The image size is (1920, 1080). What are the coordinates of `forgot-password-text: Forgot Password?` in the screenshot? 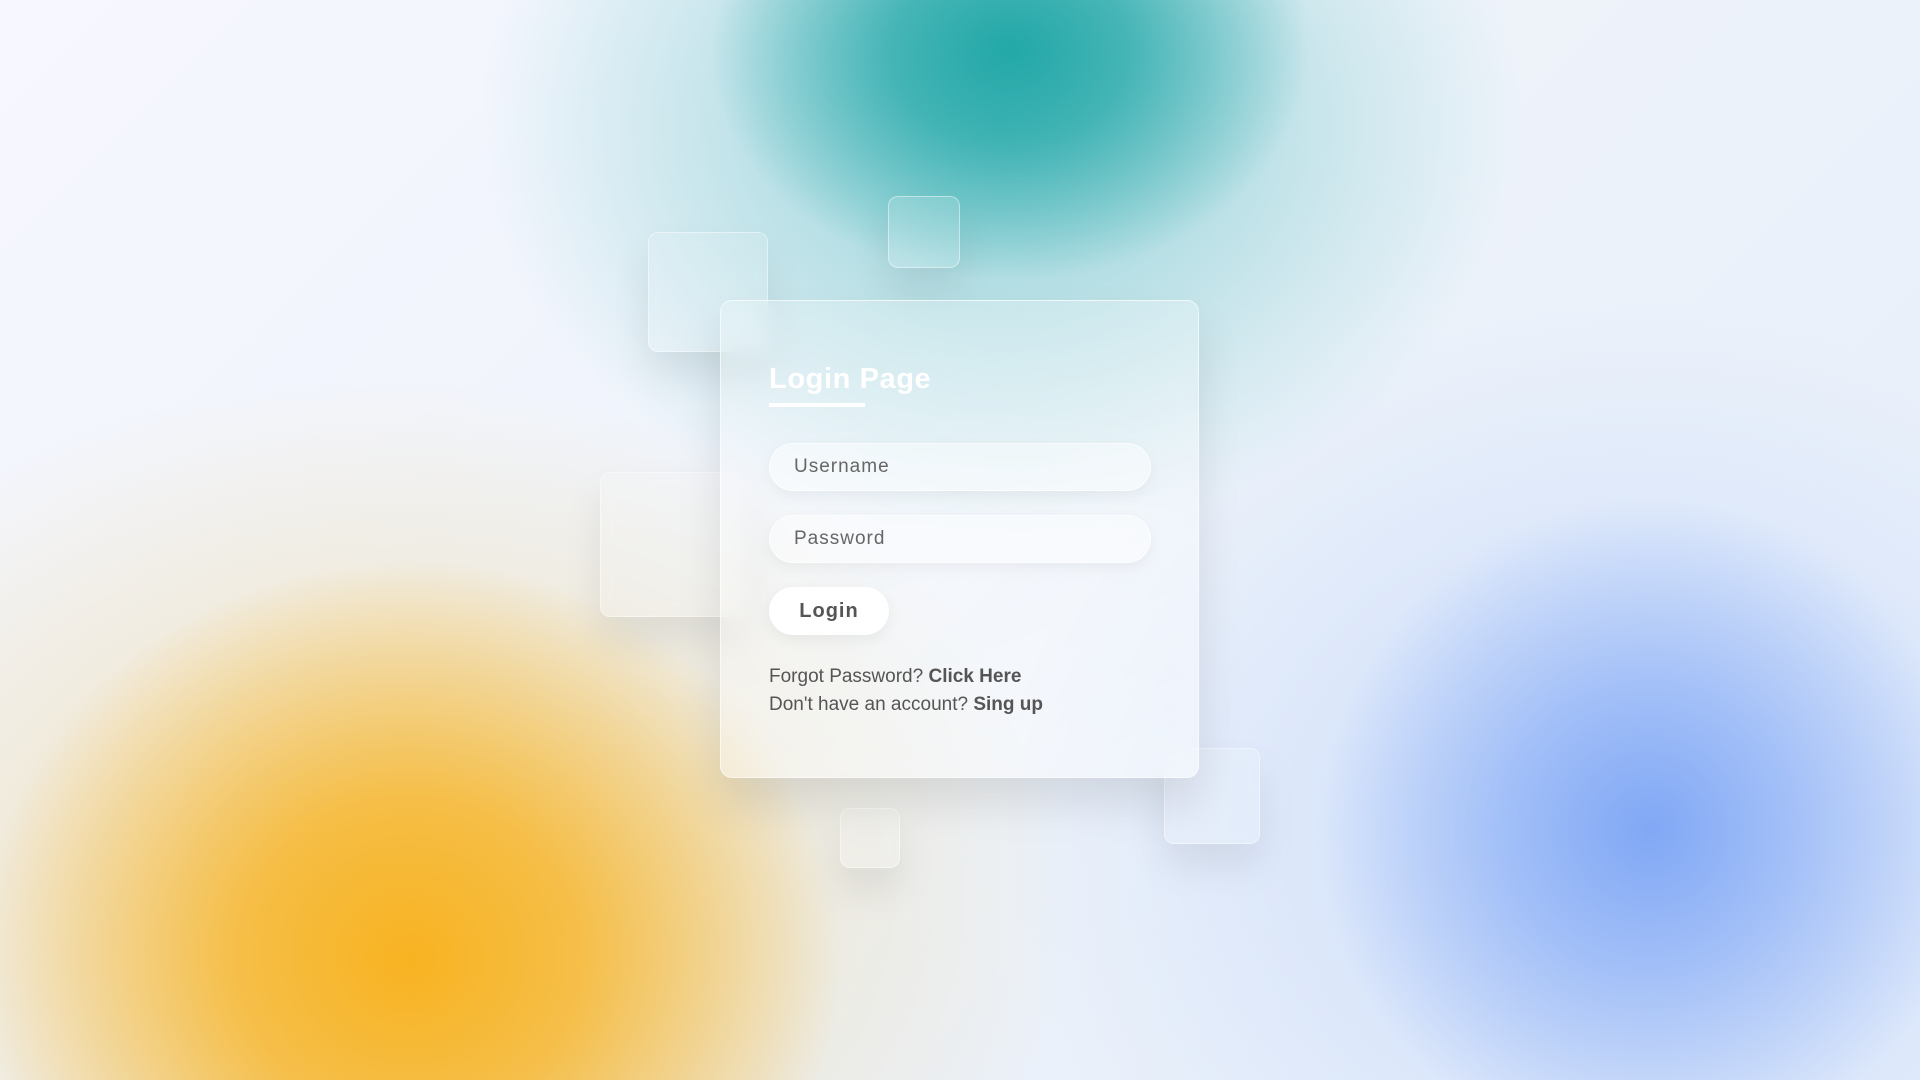 It's located at (846, 676).